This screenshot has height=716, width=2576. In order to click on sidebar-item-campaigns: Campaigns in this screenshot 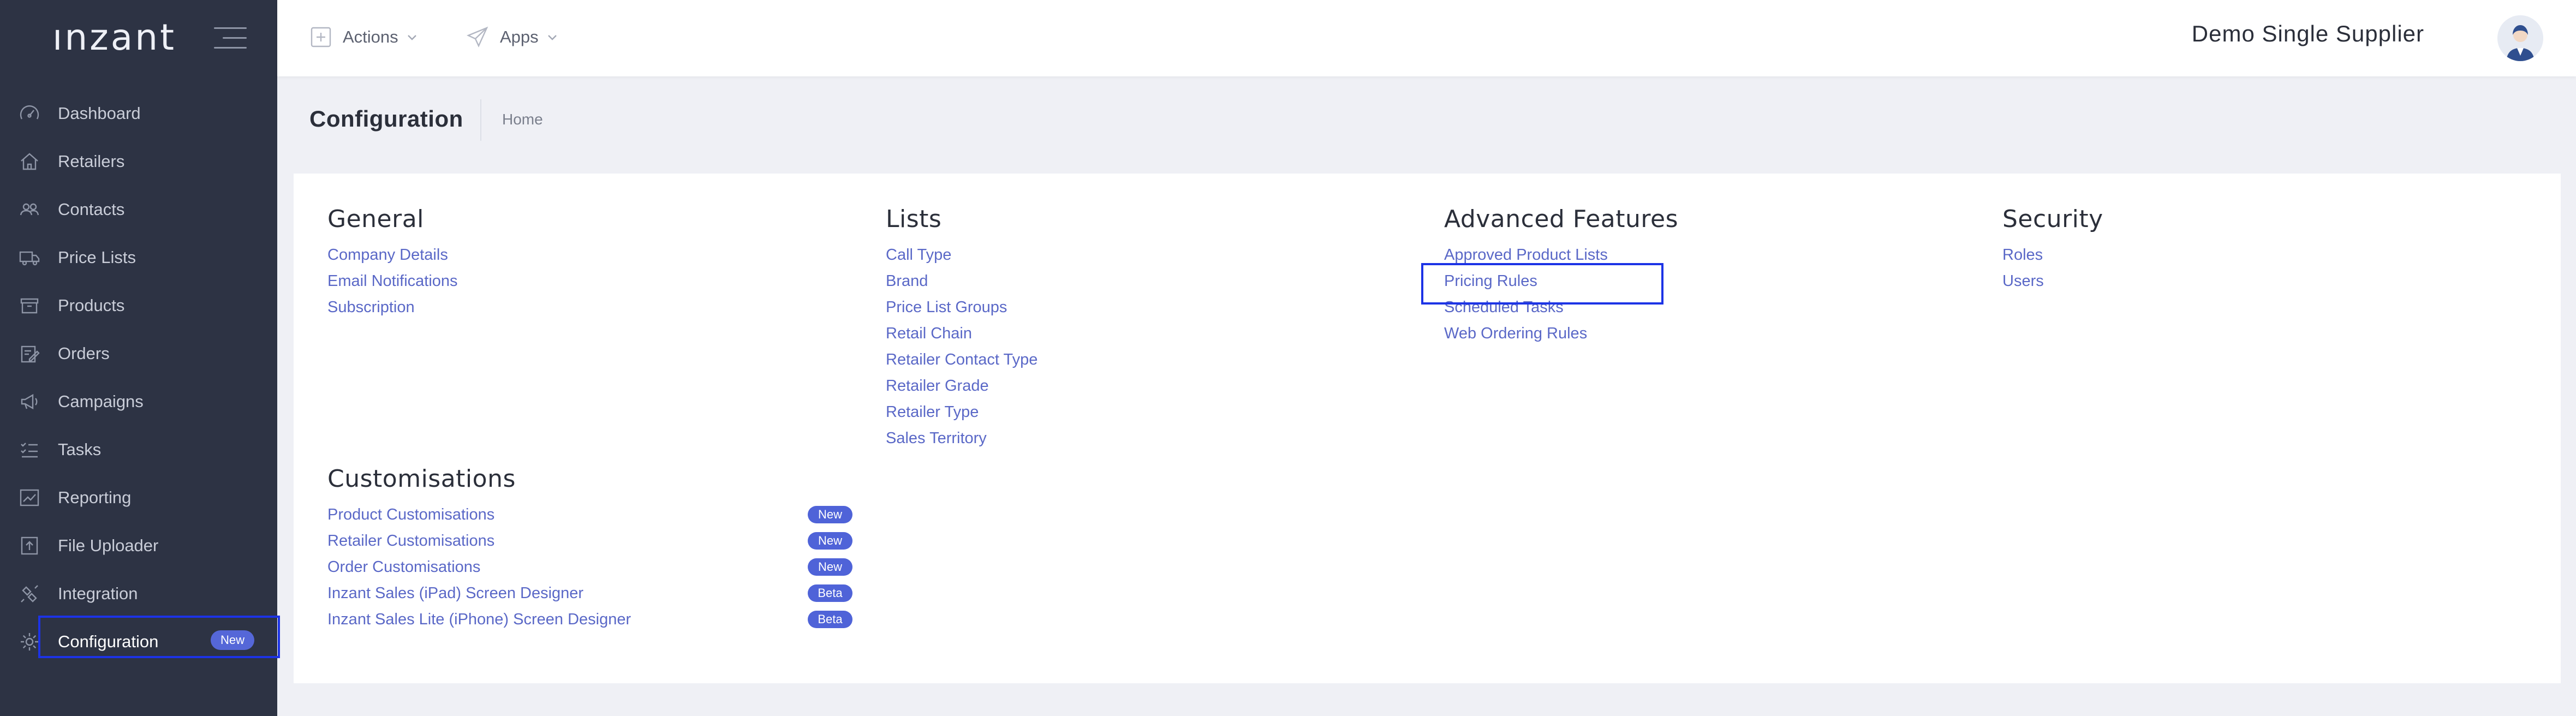, I will do `click(138, 402)`.